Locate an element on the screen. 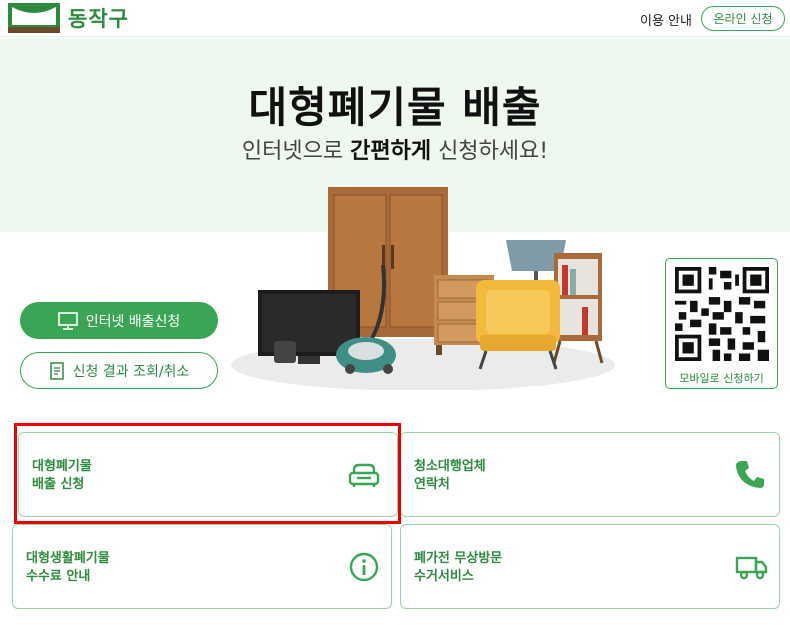  hero-subtitle-post: 신청하세요! is located at coordinates (490, 151).